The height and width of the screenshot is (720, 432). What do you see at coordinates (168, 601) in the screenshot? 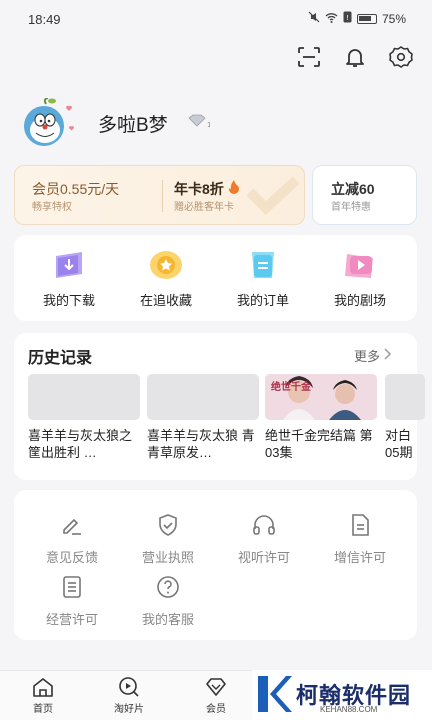
I see `service-customer-support: 我的客服` at bounding box center [168, 601].